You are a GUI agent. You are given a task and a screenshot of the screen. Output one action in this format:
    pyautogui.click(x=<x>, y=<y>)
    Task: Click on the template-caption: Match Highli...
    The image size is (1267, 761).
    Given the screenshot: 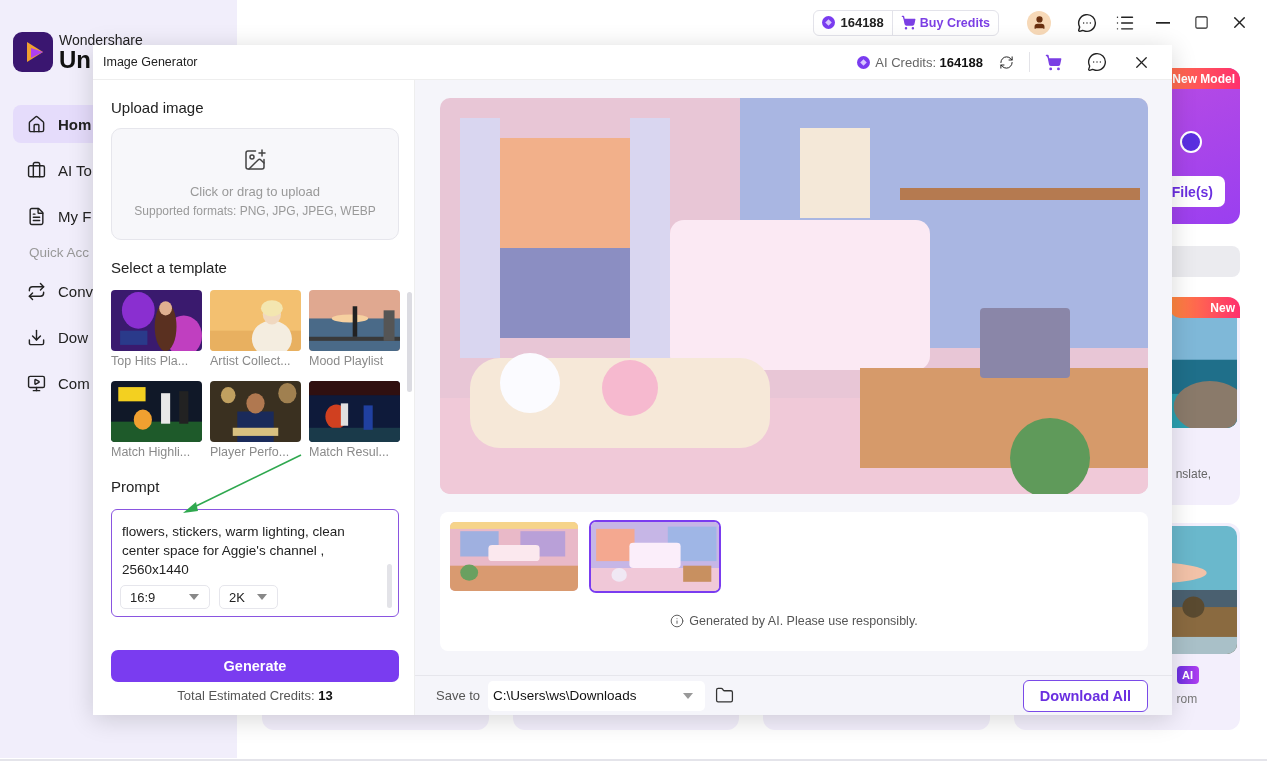 What is the action you would take?
    pyautogui.click(x=151, y=452)
    